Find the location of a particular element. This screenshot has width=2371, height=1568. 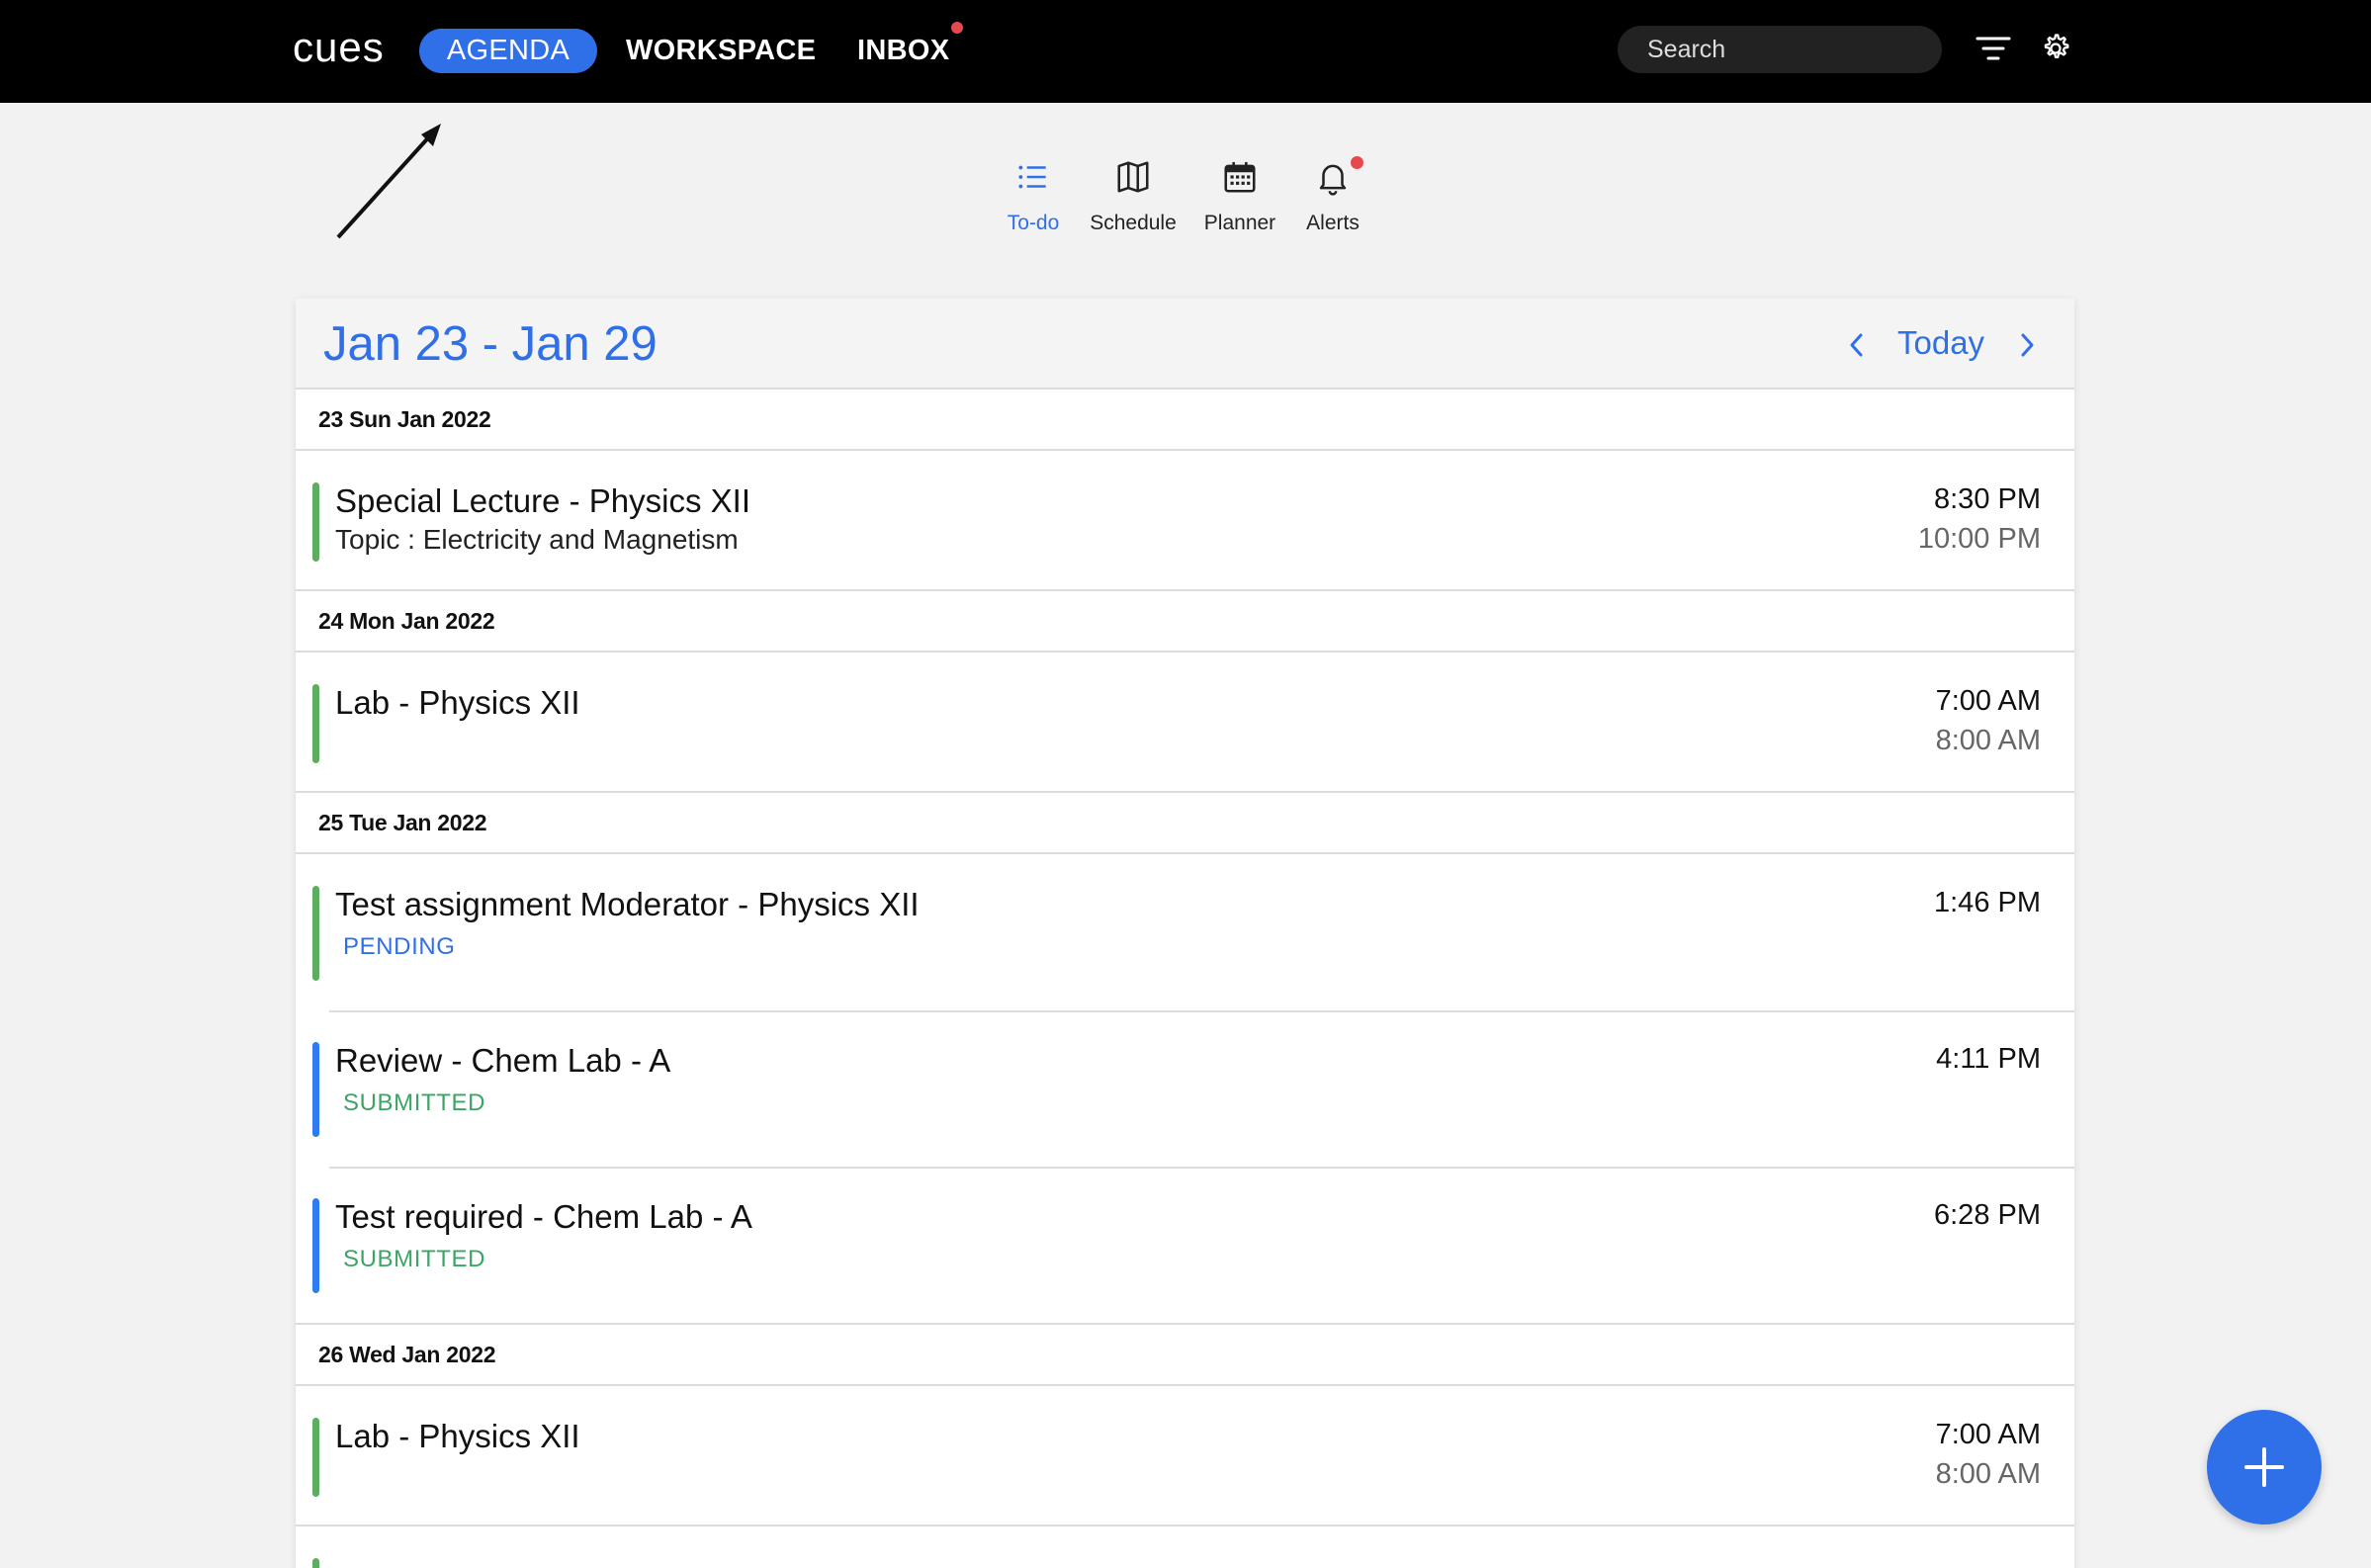

nav-tab-agenda: AGENDA is located at coordinates (508, 51).